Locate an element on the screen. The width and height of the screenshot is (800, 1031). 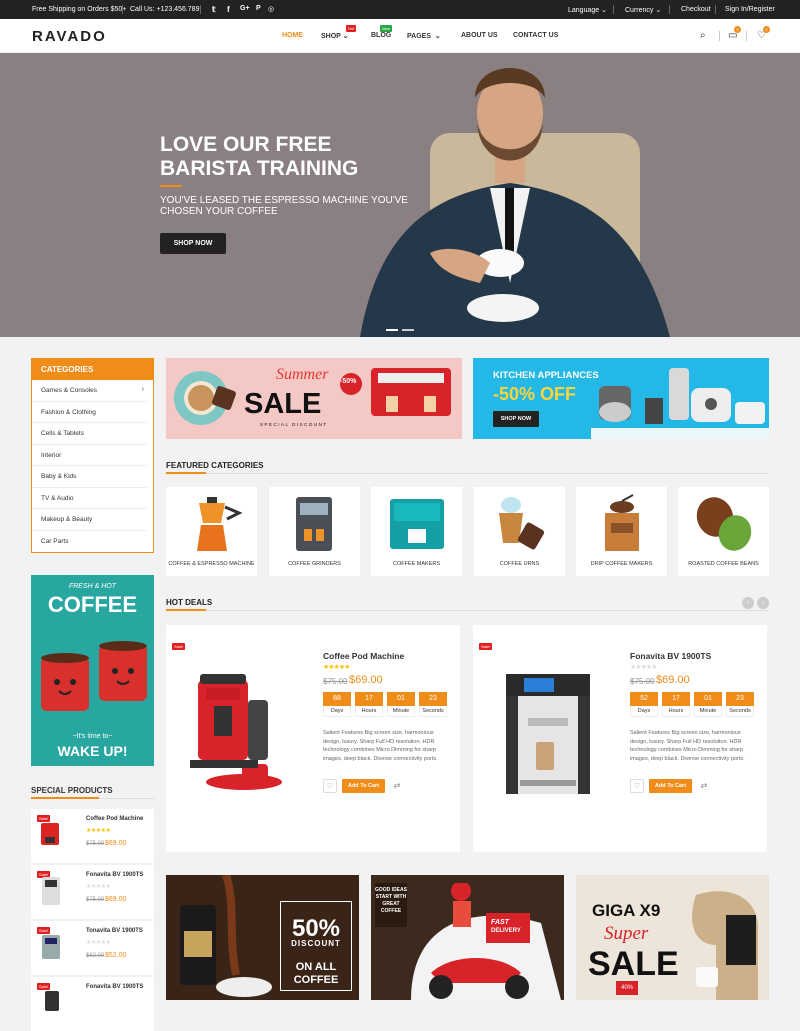
promo-shop-now-button: SHOP NOW is located at coordinates (516, 419).